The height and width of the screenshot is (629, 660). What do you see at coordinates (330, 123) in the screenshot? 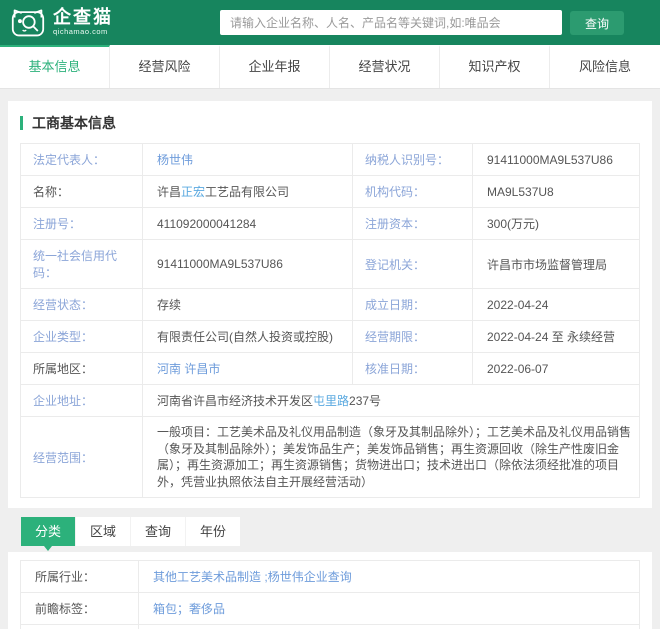
I see `section-title: 工商基本信息` at bounding box center [330, 123].